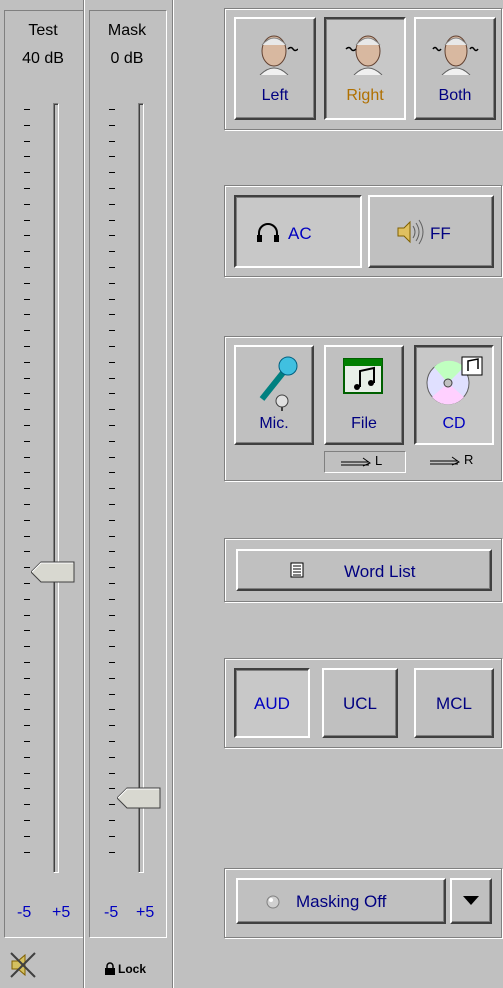  What do you see at coordinates (454, 423) in the screenshot?
I see `cd-label: CD` at bounding box center [454, 423].